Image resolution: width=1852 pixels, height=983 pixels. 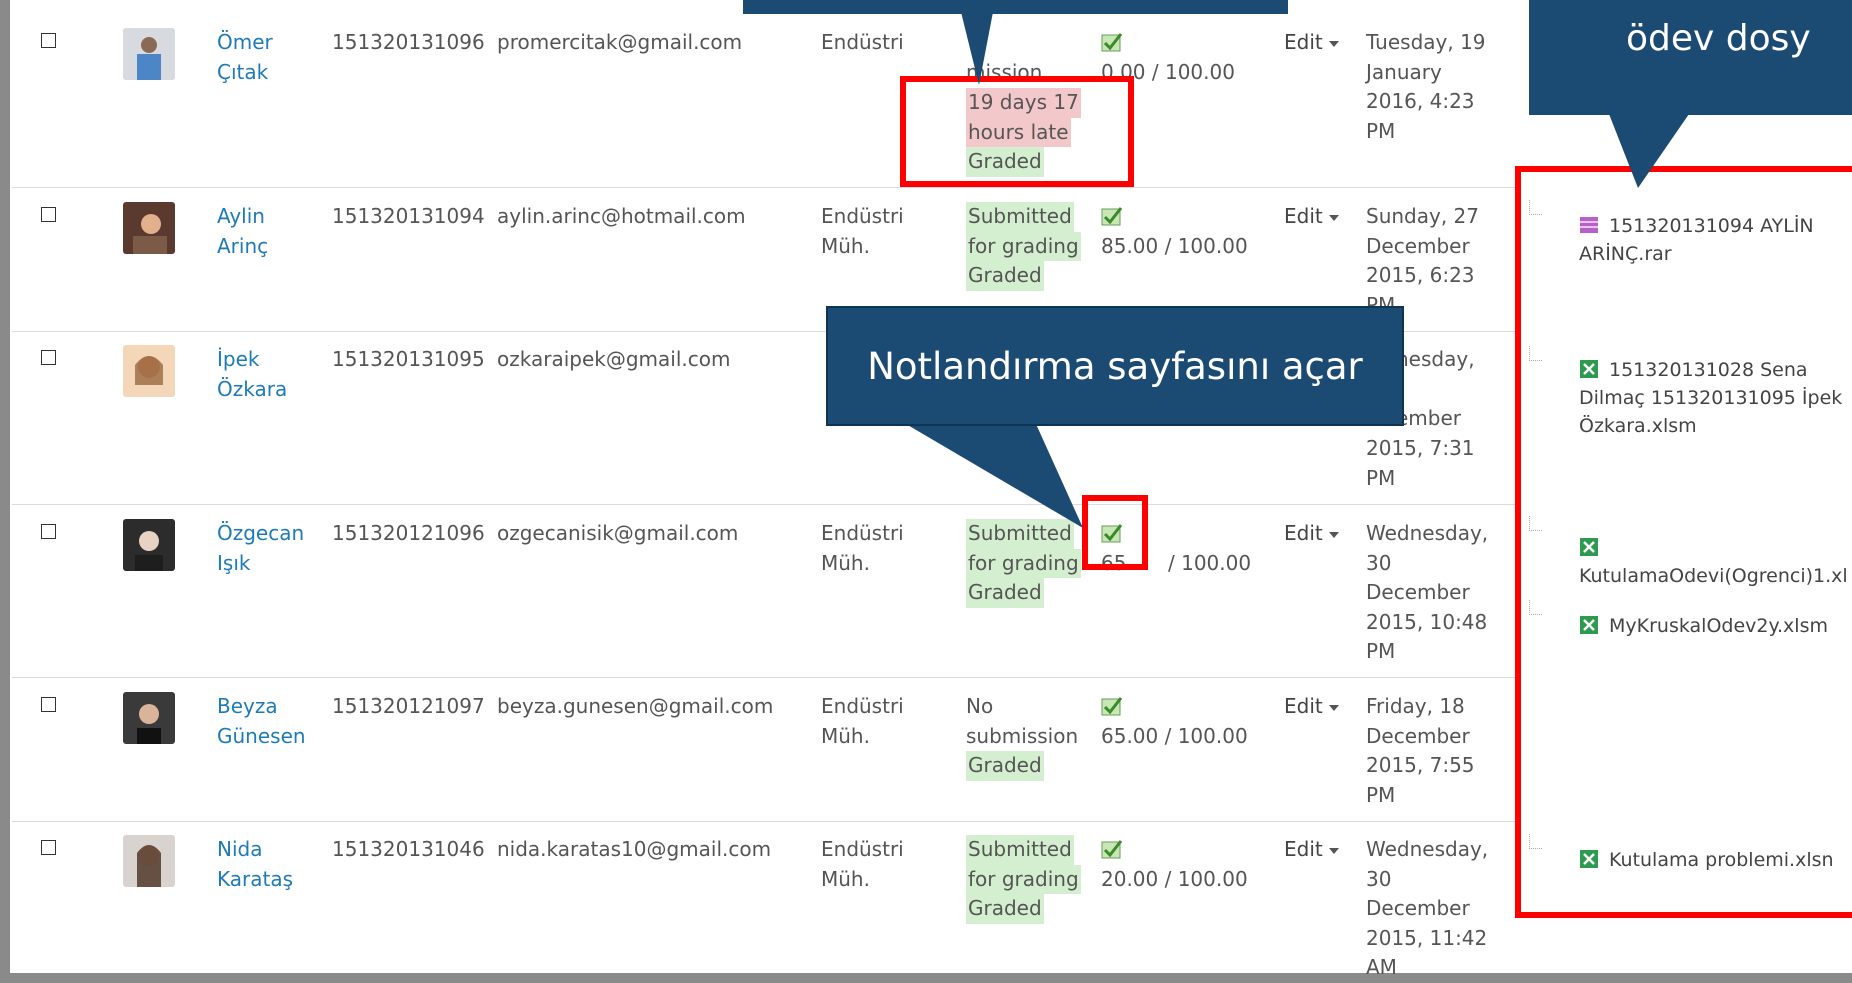 What do you see at coordinates (252, 374) in the screenshot?
I see `student-name: İpek Özkara` at bounding box center [252, 374].